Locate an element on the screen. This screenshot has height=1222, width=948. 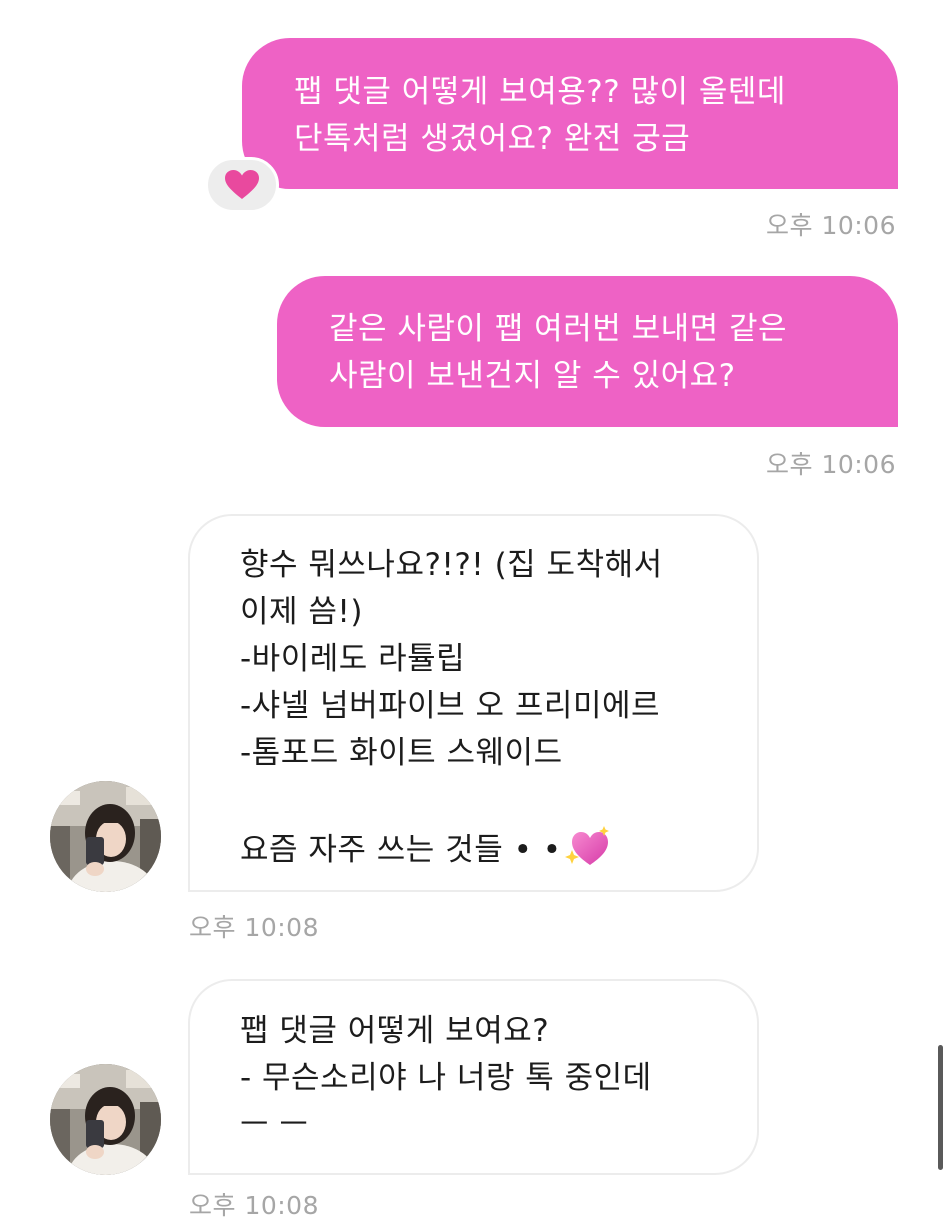
outgoing-message-bubble: 팹 댓글 어떻게 보여용?? 많이 올텐데 단톡처럼 생겼어요? 완전 궁금 is located at coordinates (570, 113).